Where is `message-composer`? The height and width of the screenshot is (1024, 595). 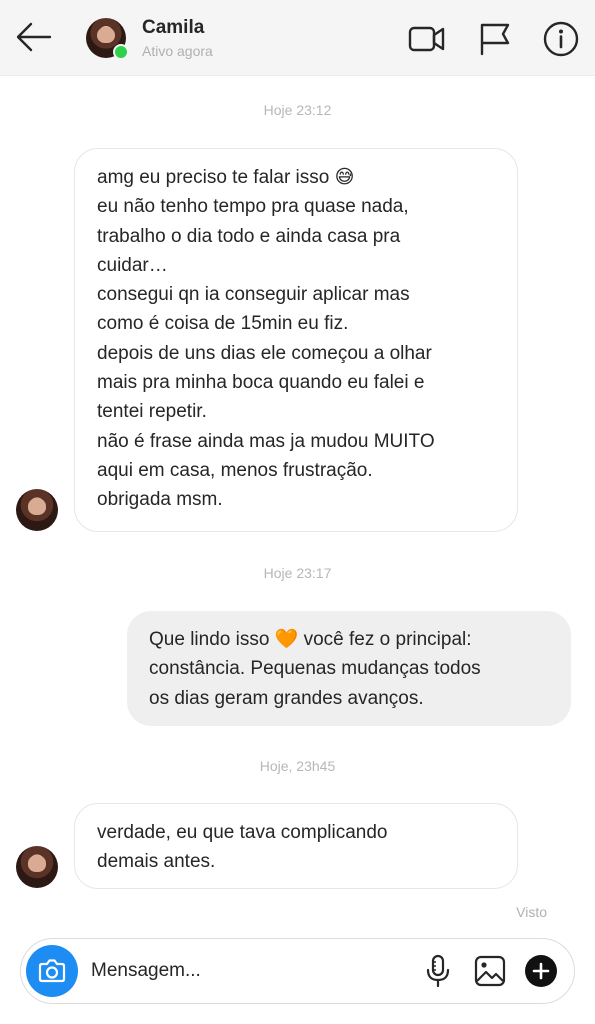 message-composer is located at coordinates (297, 971).